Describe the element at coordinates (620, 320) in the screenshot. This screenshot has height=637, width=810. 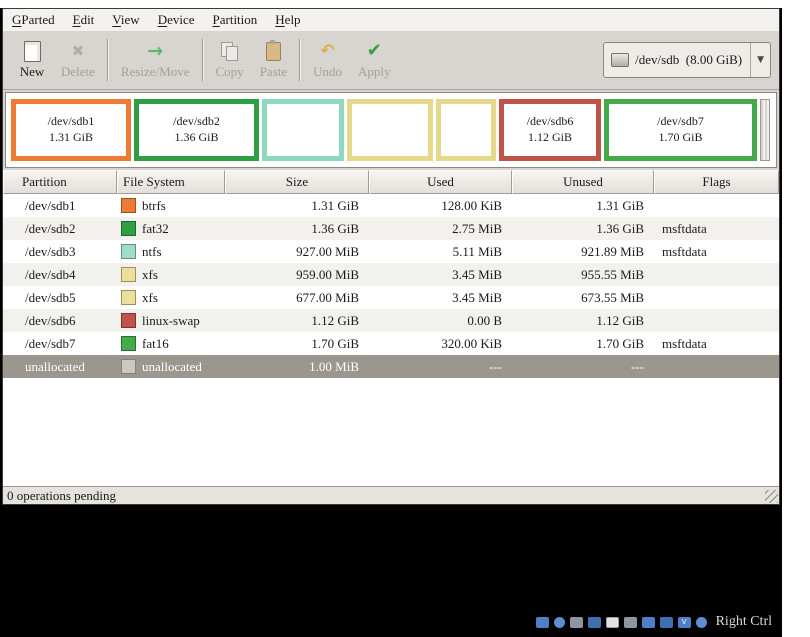
I see `unused-cell: 1.12 GiB` at that location.